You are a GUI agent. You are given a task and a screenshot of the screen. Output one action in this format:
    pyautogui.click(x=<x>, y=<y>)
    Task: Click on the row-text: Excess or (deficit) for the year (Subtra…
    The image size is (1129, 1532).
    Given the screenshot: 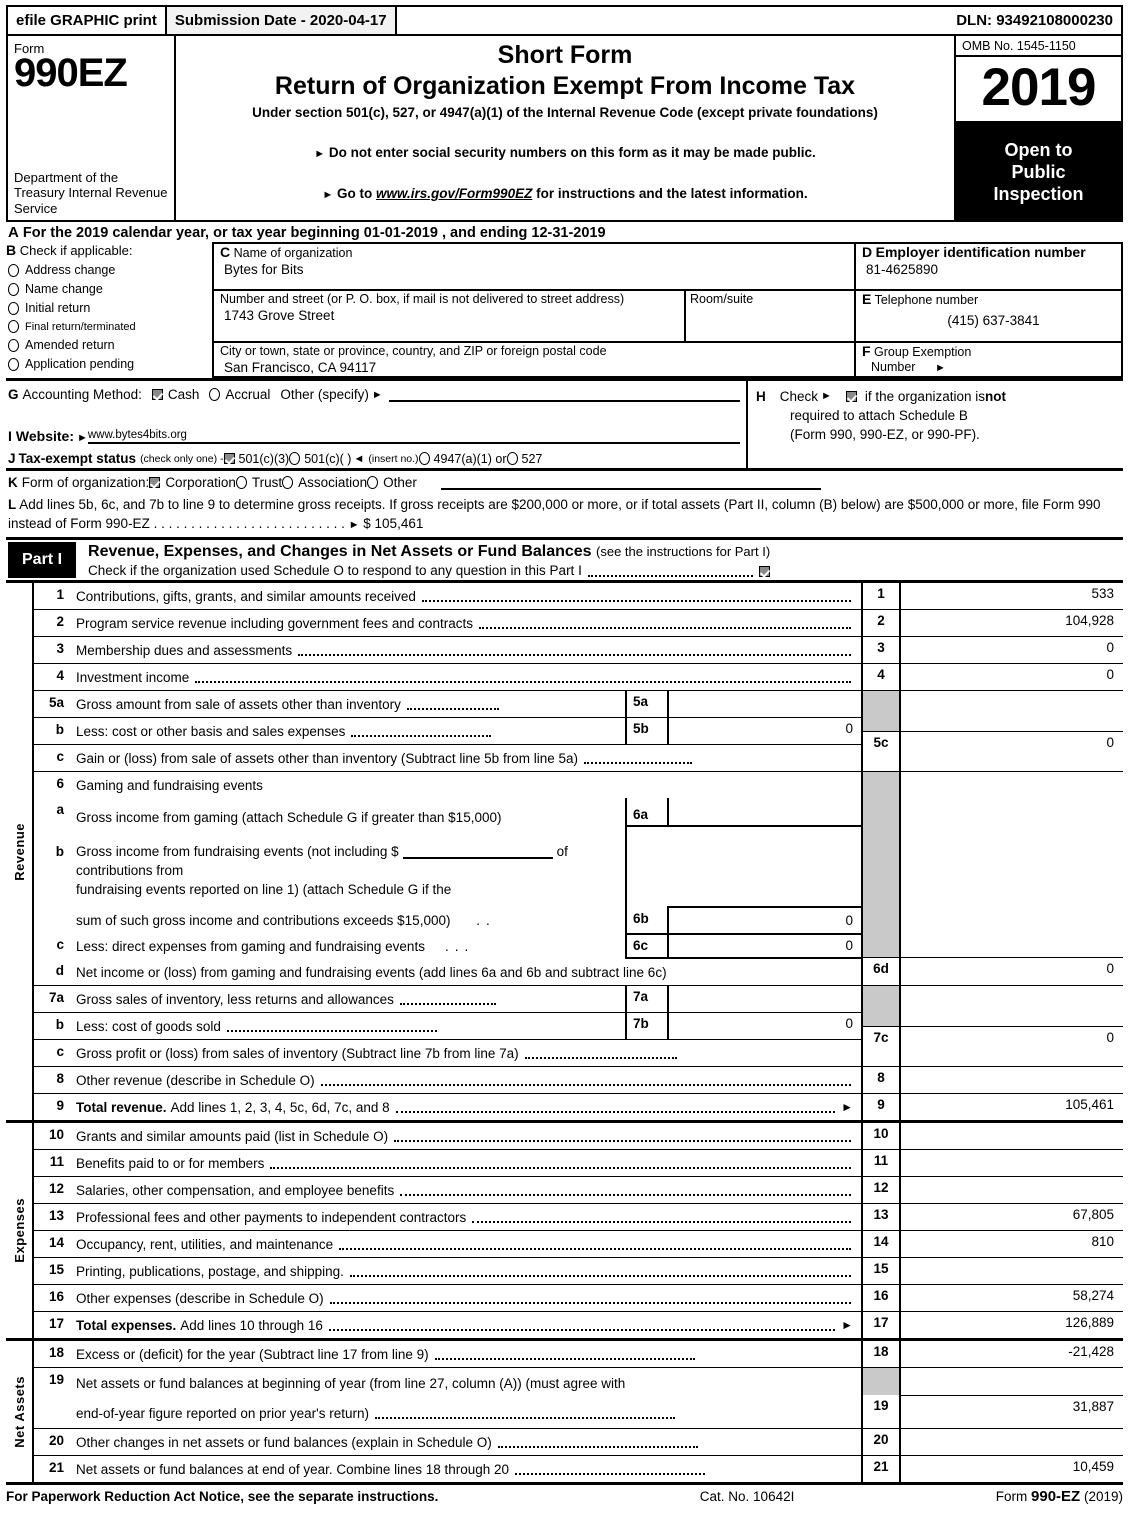 What is the action you would take?
    pyautogui.click(x=466, y=1354)
    